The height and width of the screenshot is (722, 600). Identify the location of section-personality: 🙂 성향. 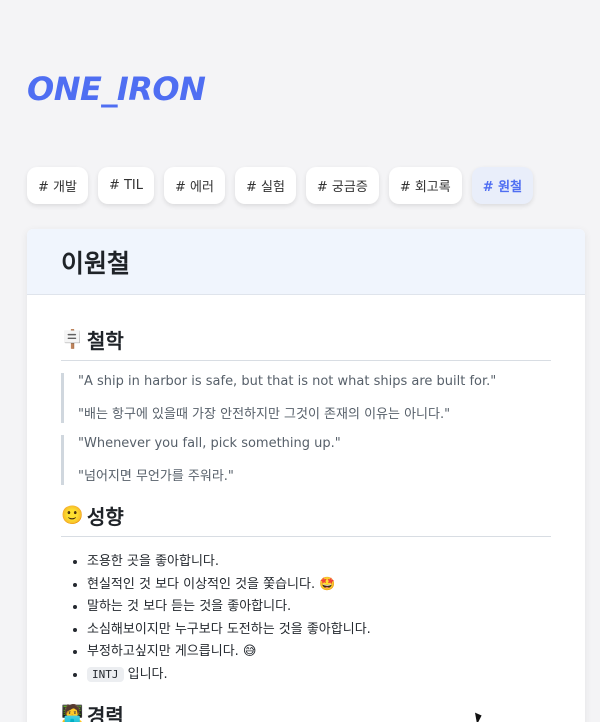
(306, 519).